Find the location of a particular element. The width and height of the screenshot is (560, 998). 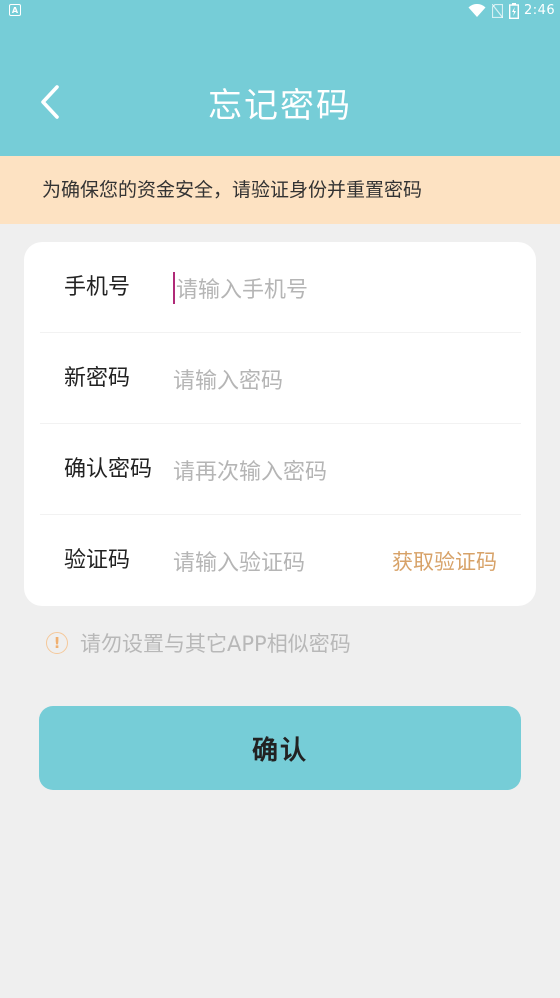

phone-placeholder: 请输入手机号 is located at coordinates (242, 290).